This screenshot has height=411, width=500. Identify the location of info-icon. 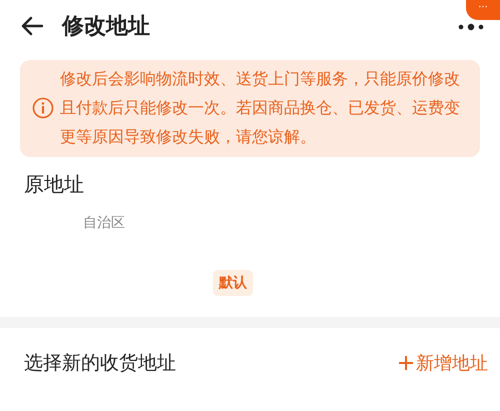
(43, 107).